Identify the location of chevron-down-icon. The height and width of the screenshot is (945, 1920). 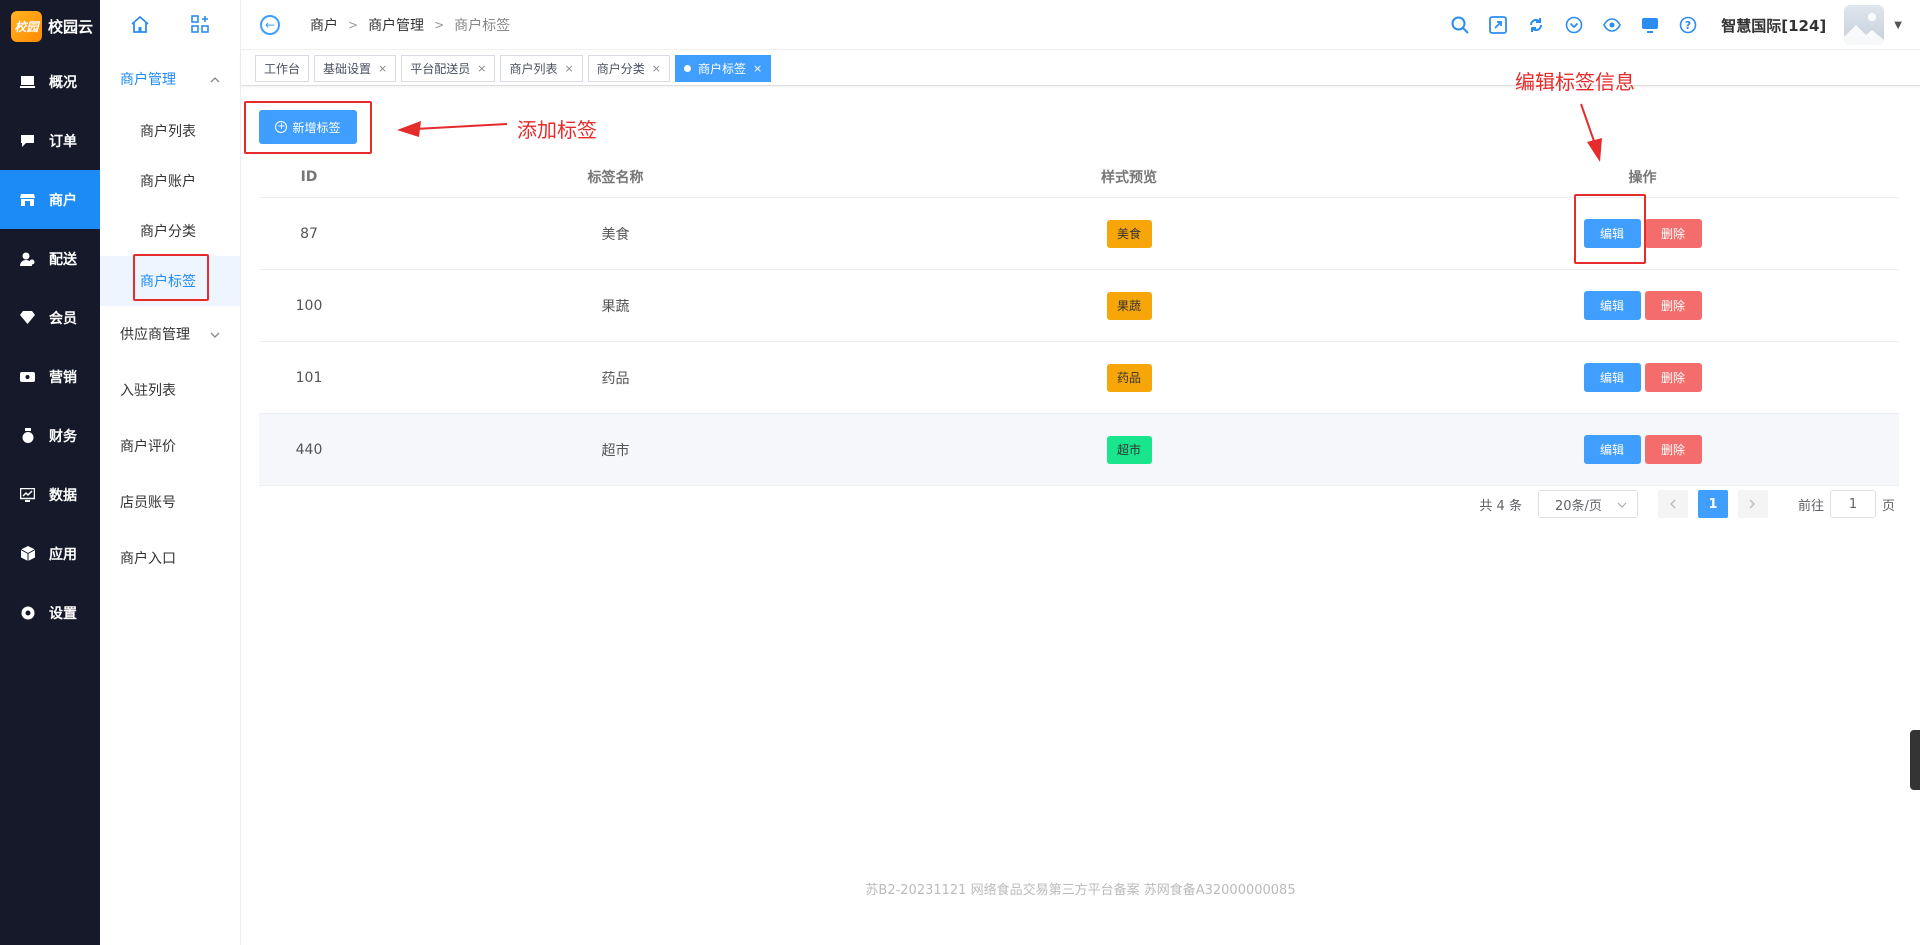
(215, 334).